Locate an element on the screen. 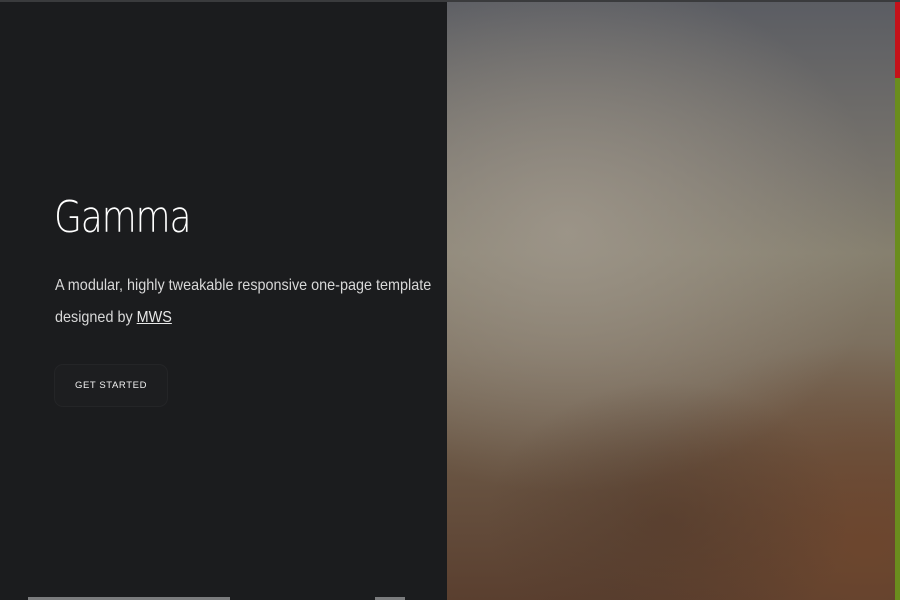  author-link: MWS is located at coordinates (154, 317).